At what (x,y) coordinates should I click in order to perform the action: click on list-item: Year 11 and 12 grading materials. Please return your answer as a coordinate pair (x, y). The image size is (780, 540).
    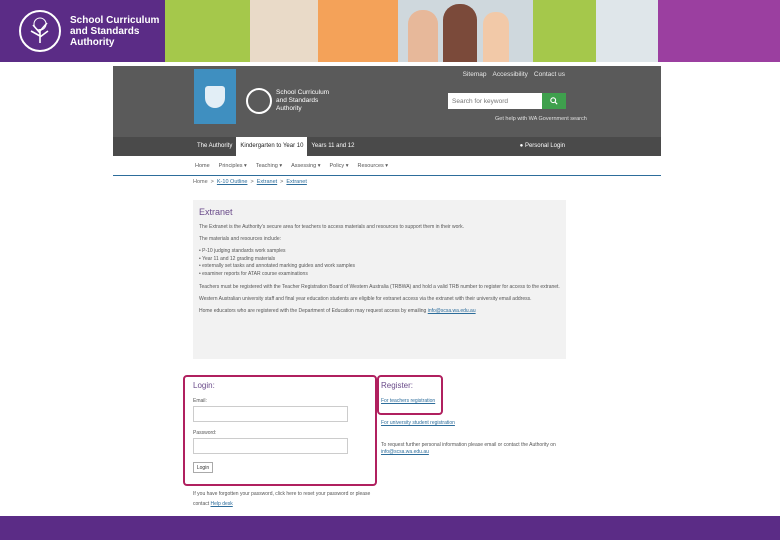
    Looking at the image, I should click on (379, 260).